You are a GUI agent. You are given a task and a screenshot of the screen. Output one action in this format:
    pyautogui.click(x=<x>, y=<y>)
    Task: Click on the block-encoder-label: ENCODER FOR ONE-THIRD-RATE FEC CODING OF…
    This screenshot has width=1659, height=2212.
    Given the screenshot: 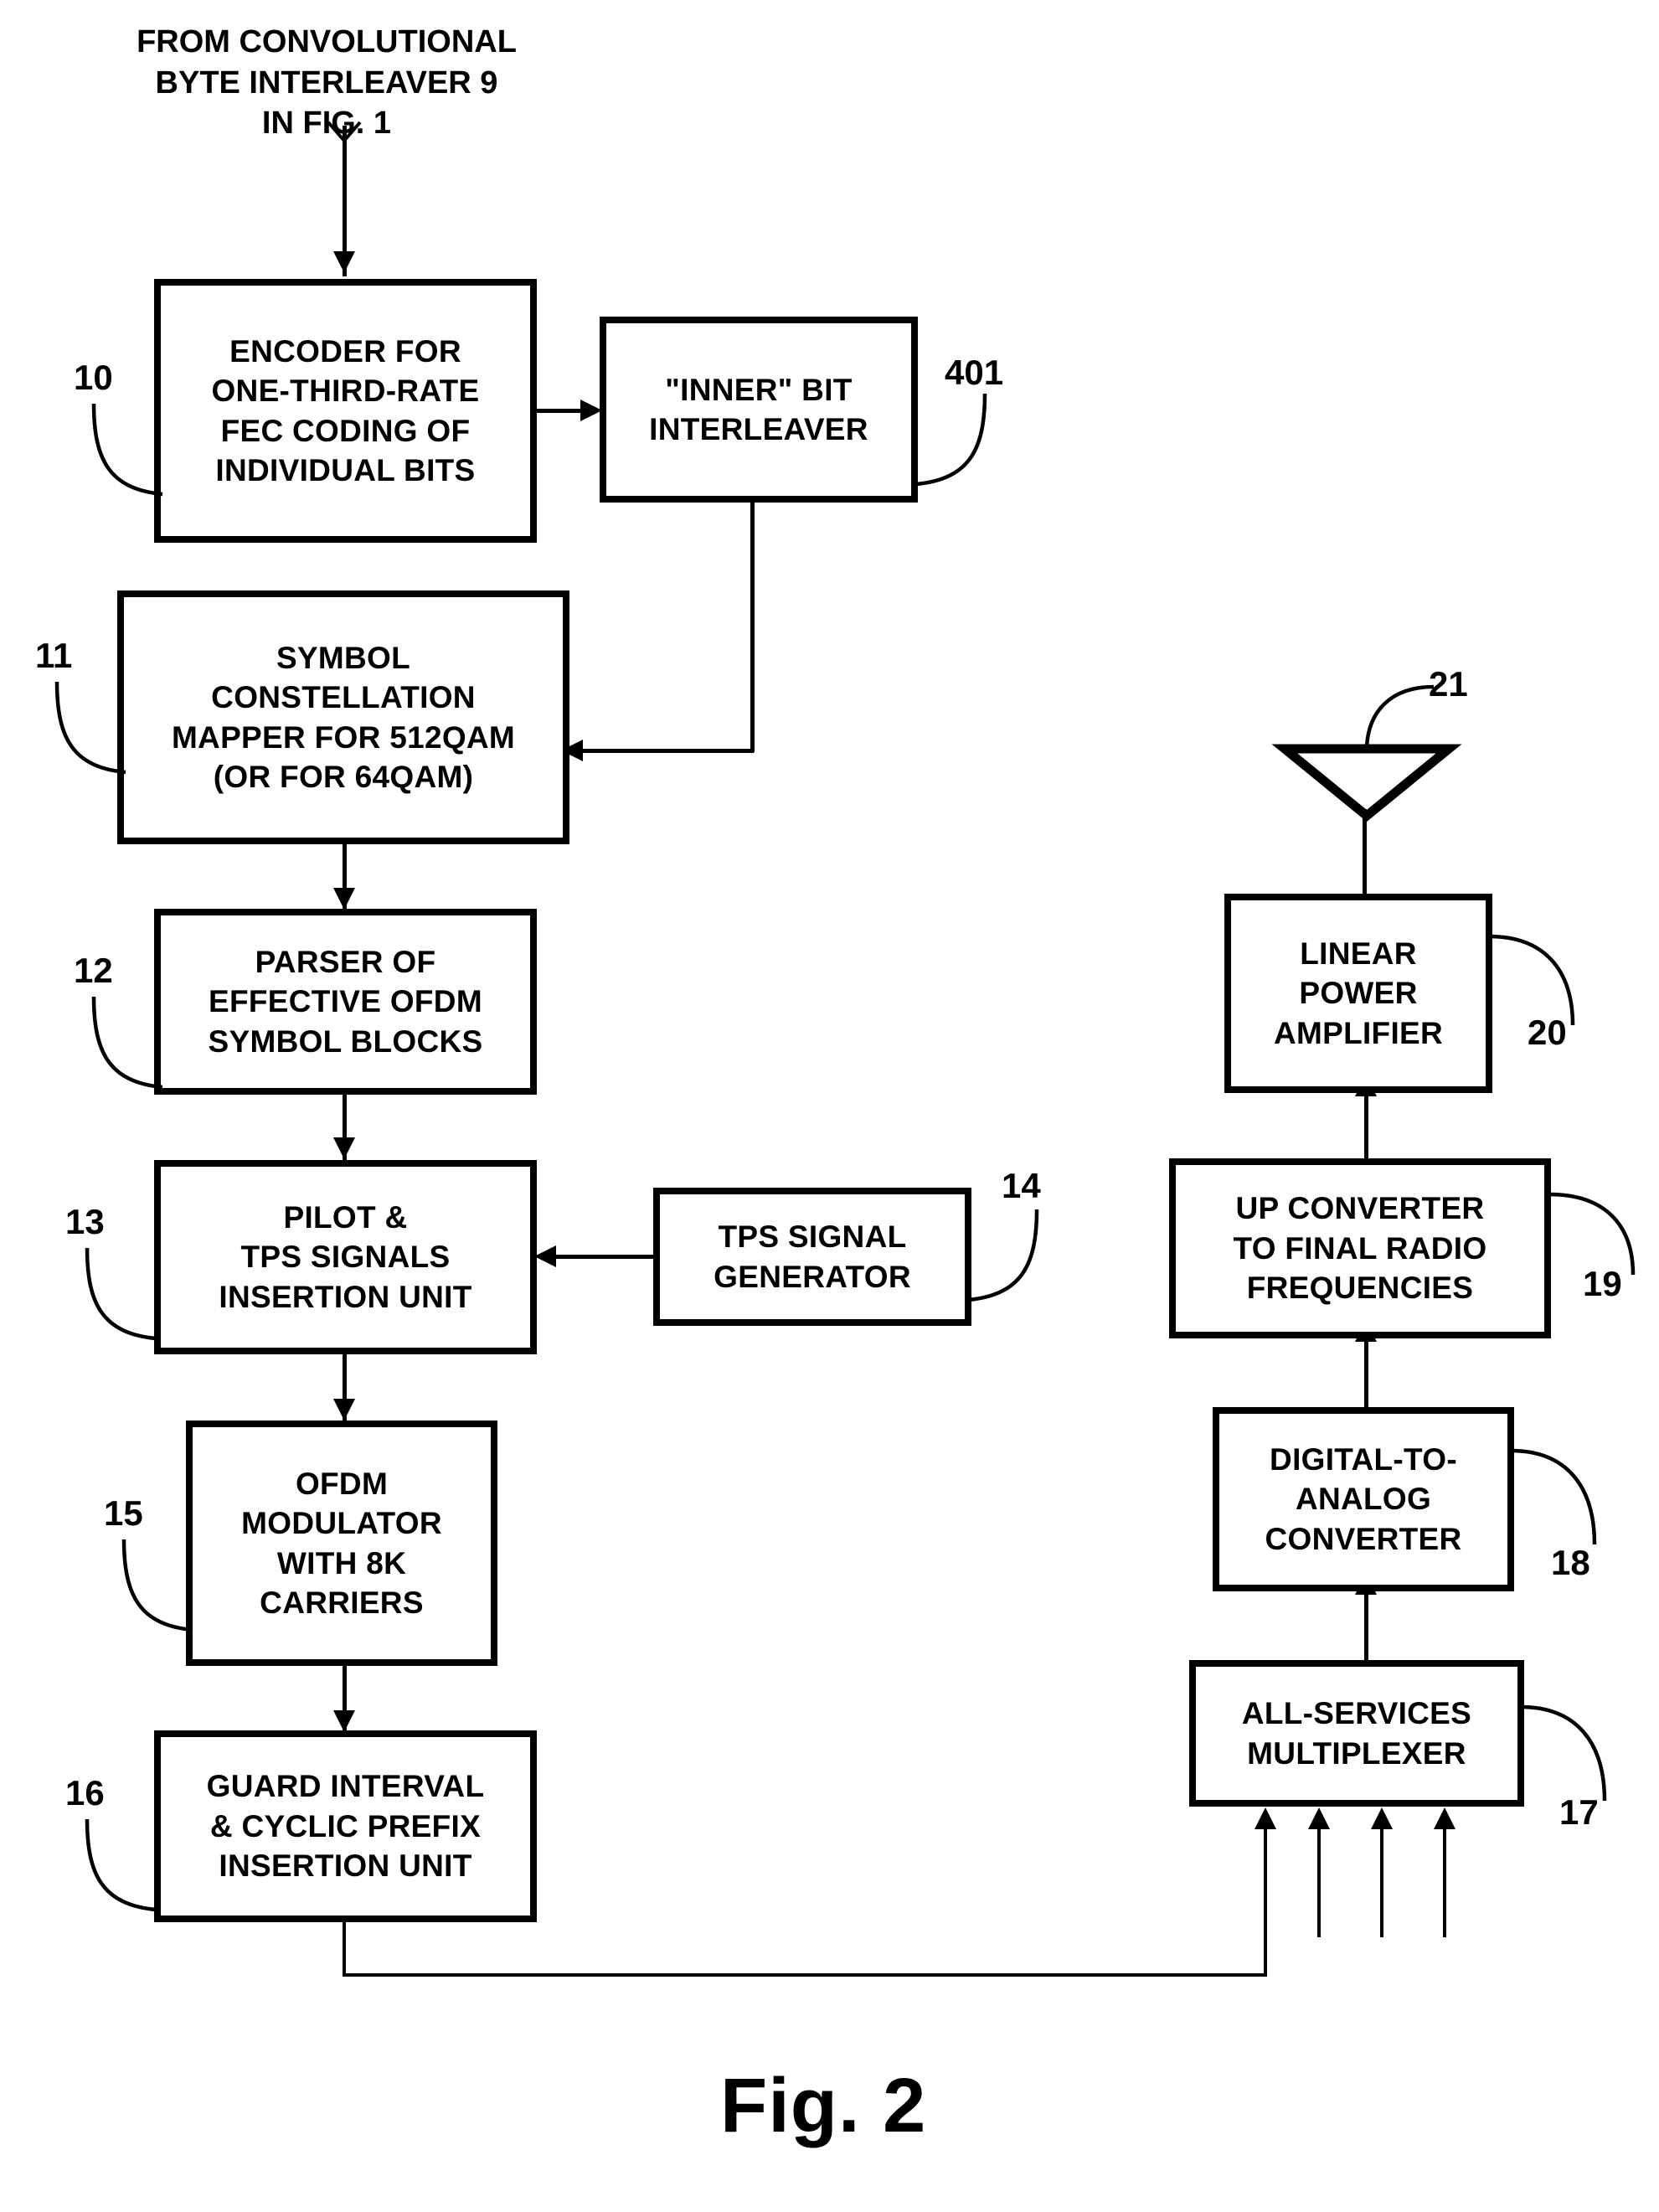 What is the action you would take?
    pyautogui.click(x=345, y=410)
    